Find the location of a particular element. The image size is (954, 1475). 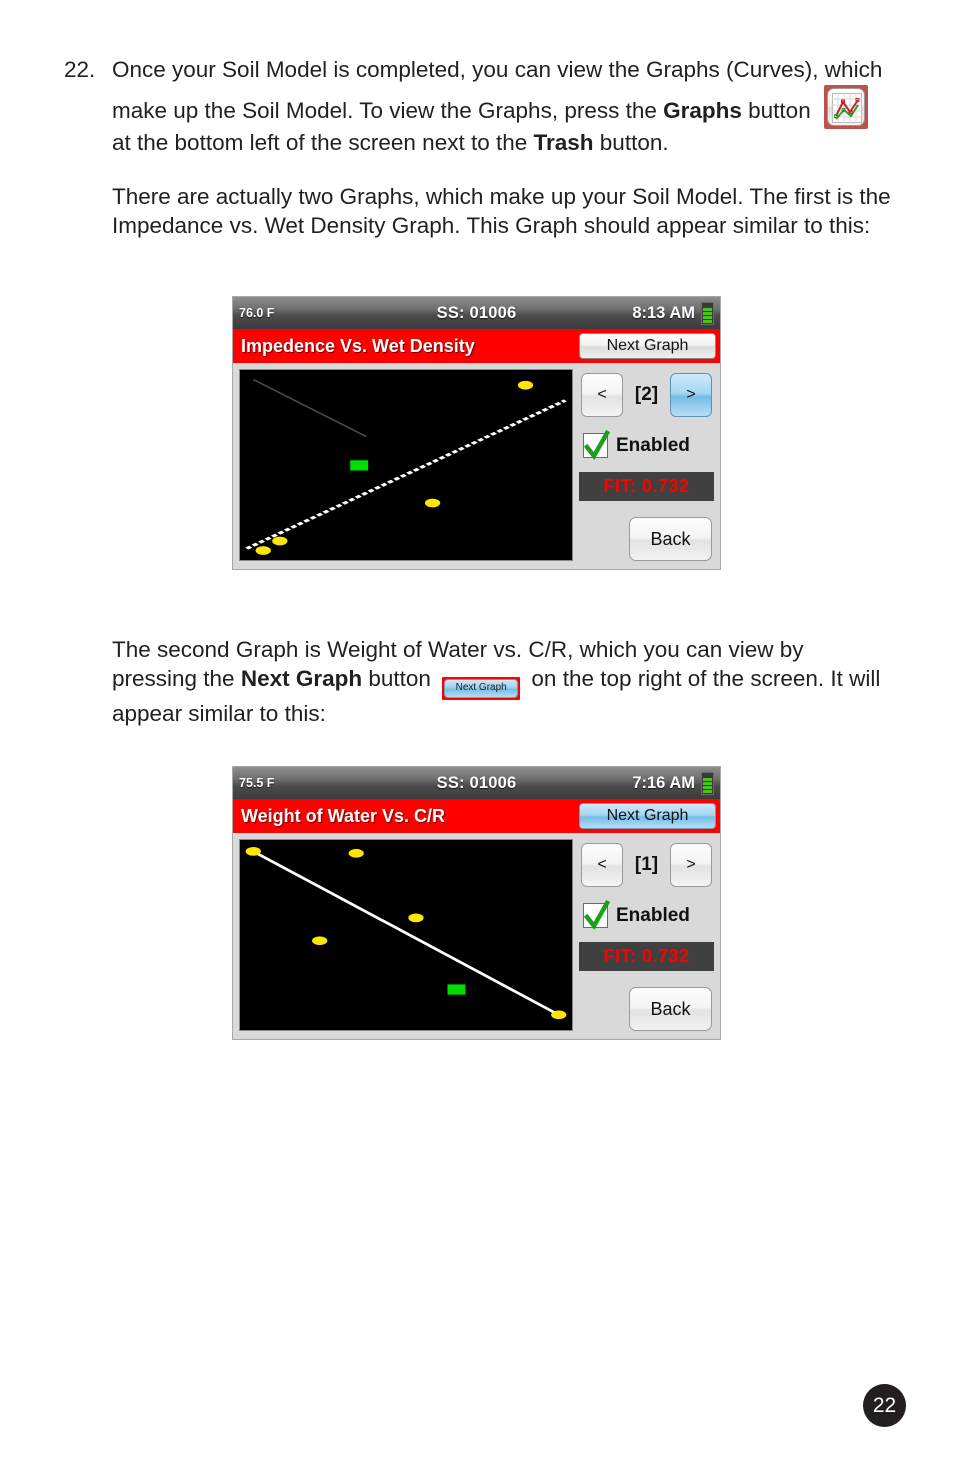

device2-body: < [1] > Enabled FIT: 0.732 Back is located at coordinates (476, 936).